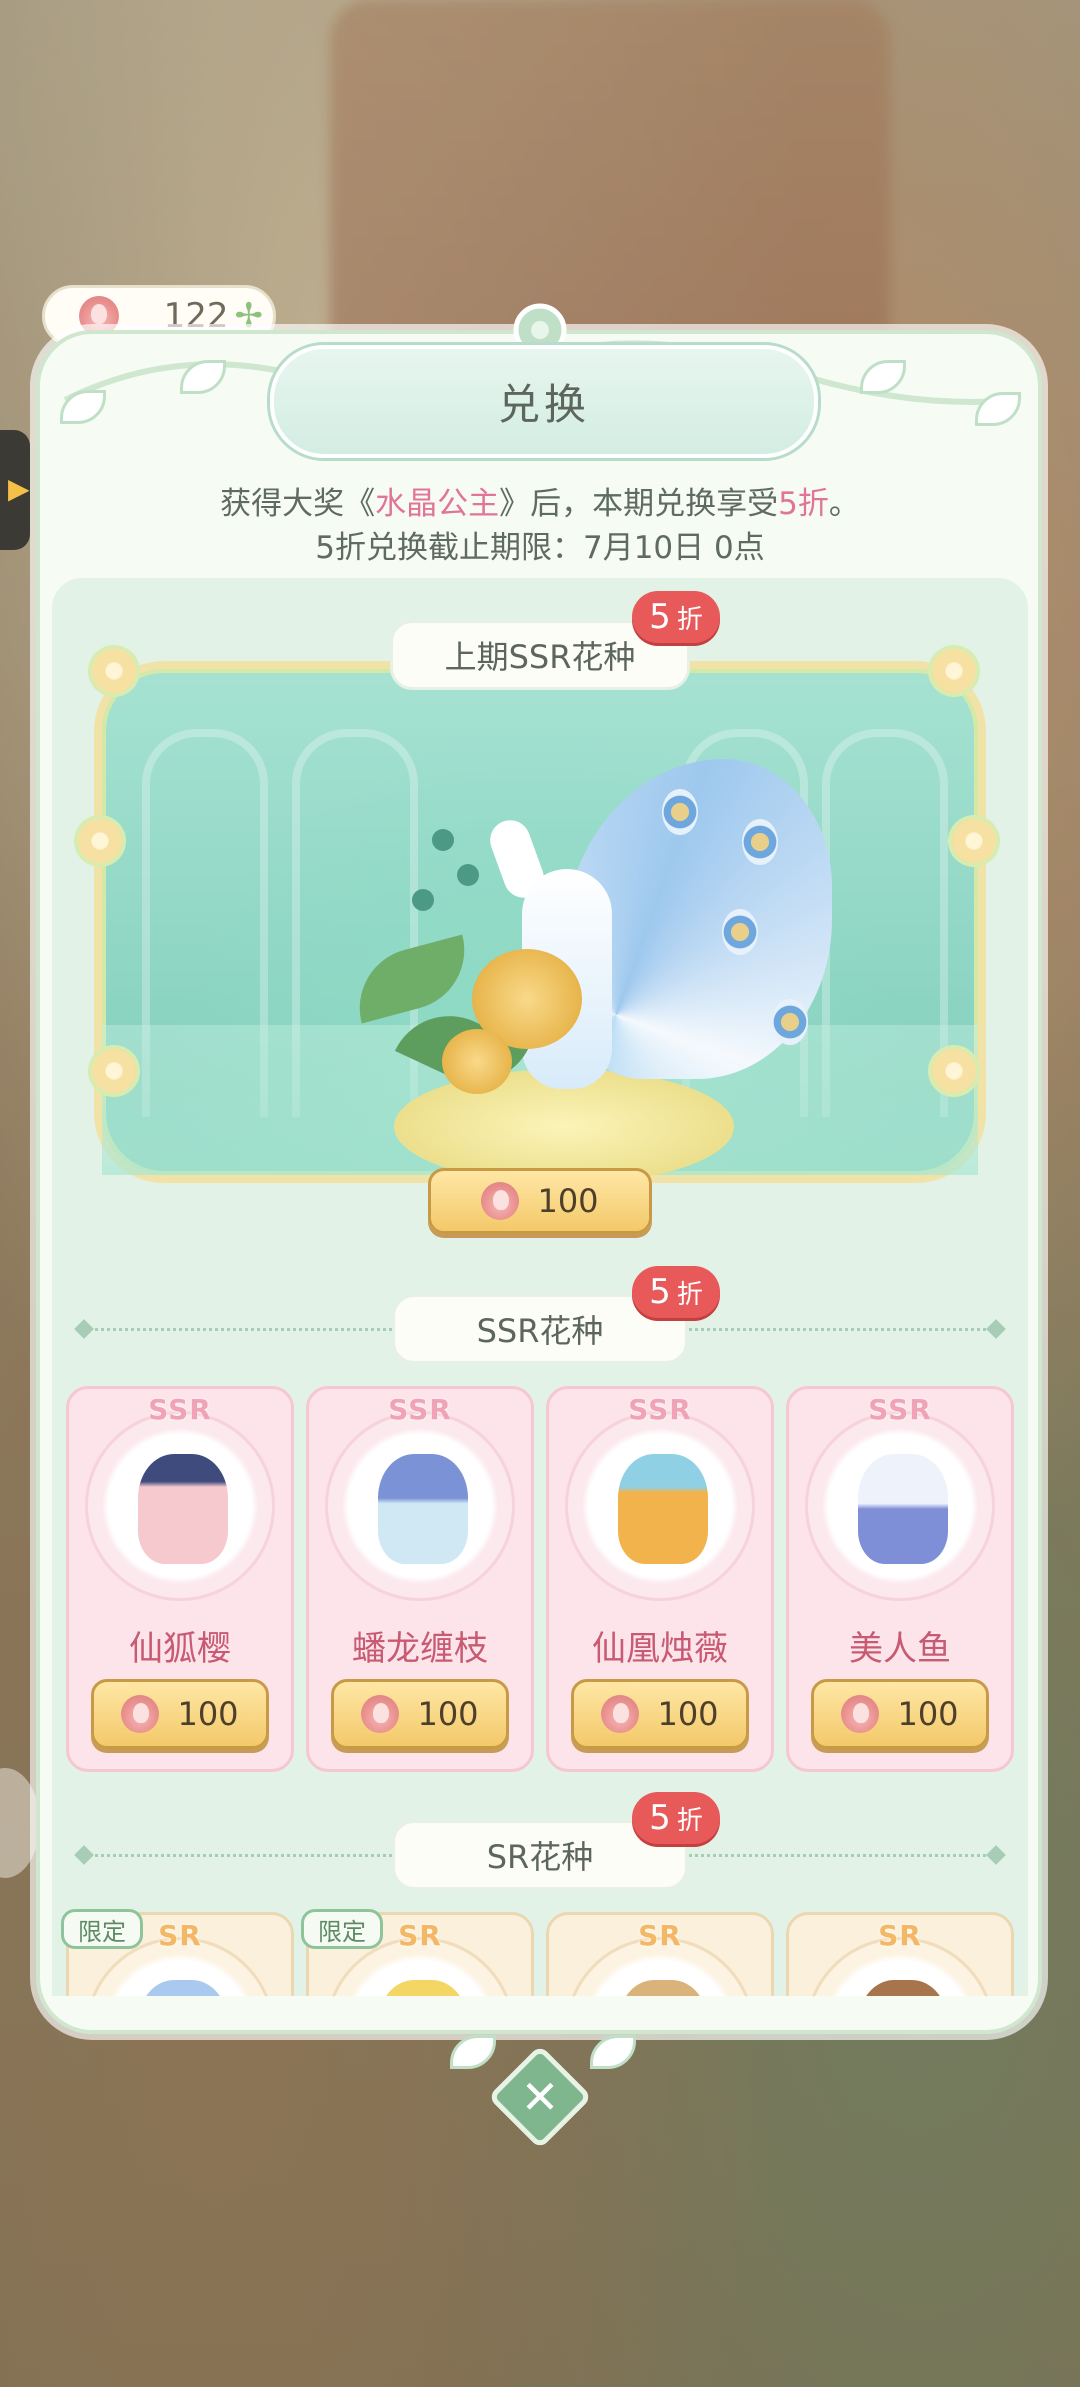  I want to click on featured-price-button: 100, so click(540, 1201).